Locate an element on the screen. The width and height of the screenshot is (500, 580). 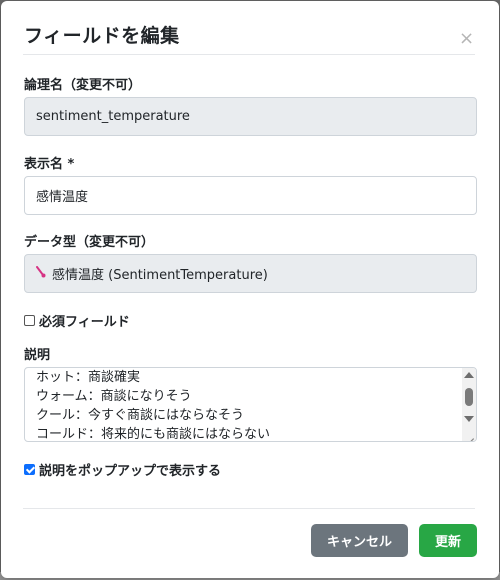
required-checkbox-row: 必須フィールド is located at coordinates (77, 320).